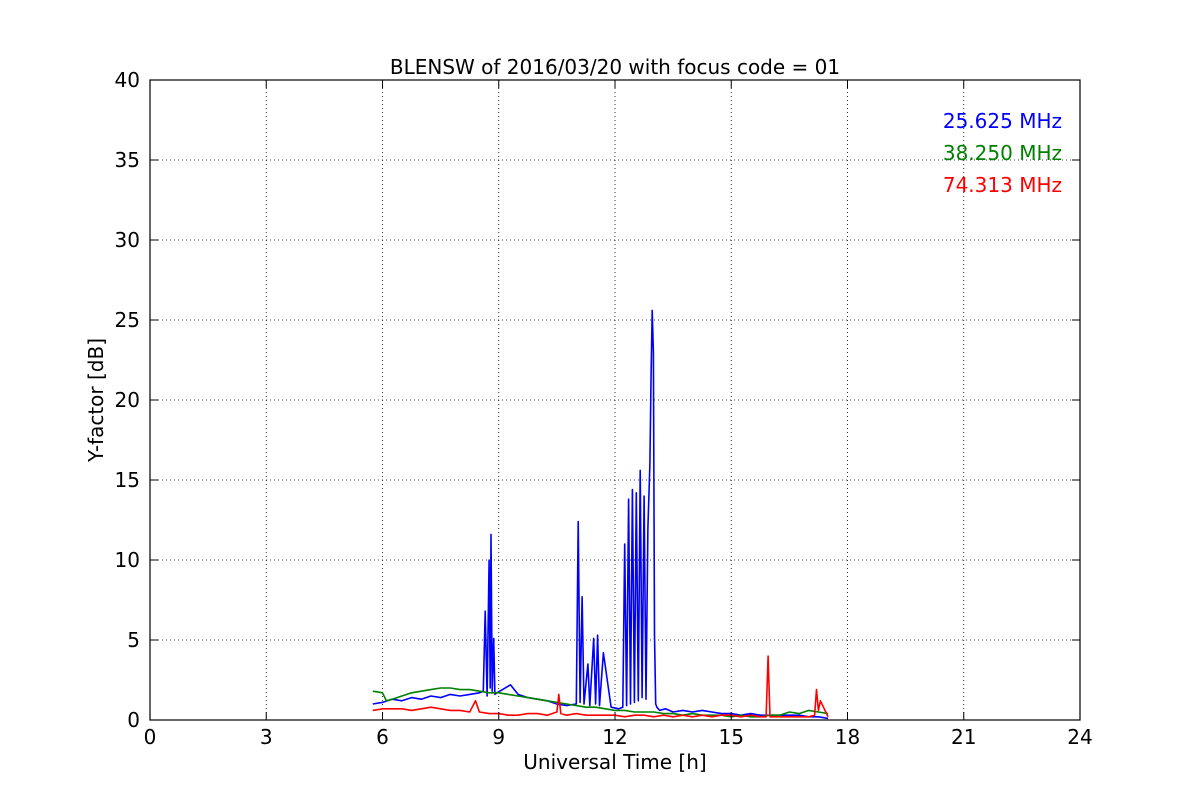 This screenshot has width=1200, height=804. Describe the element at coordinates (127, 240) in the screenshot. I see `y-tick-label: 30` at that location.